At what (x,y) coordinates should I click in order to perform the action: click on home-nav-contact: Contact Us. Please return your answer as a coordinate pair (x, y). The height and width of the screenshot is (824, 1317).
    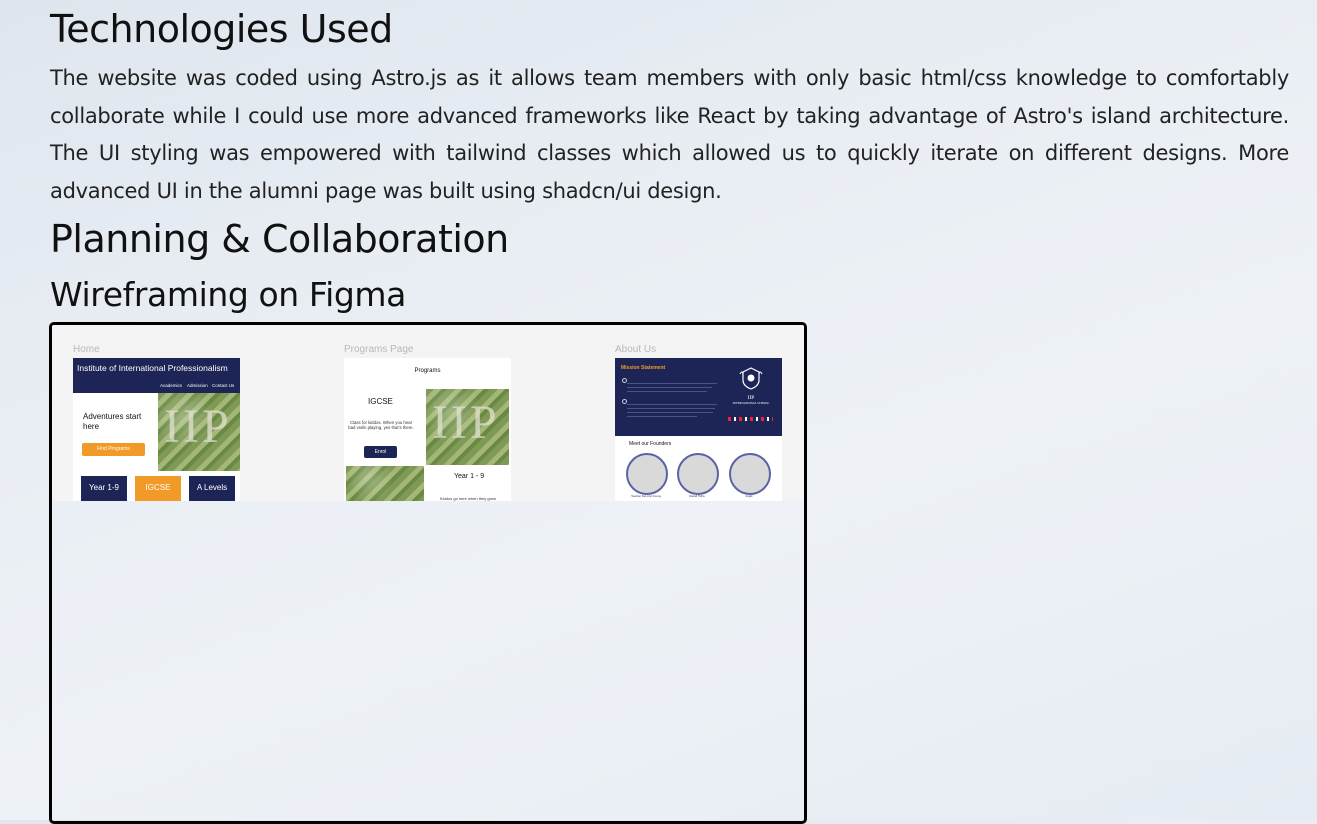
    Looking at the image, I should click on (223, 385).